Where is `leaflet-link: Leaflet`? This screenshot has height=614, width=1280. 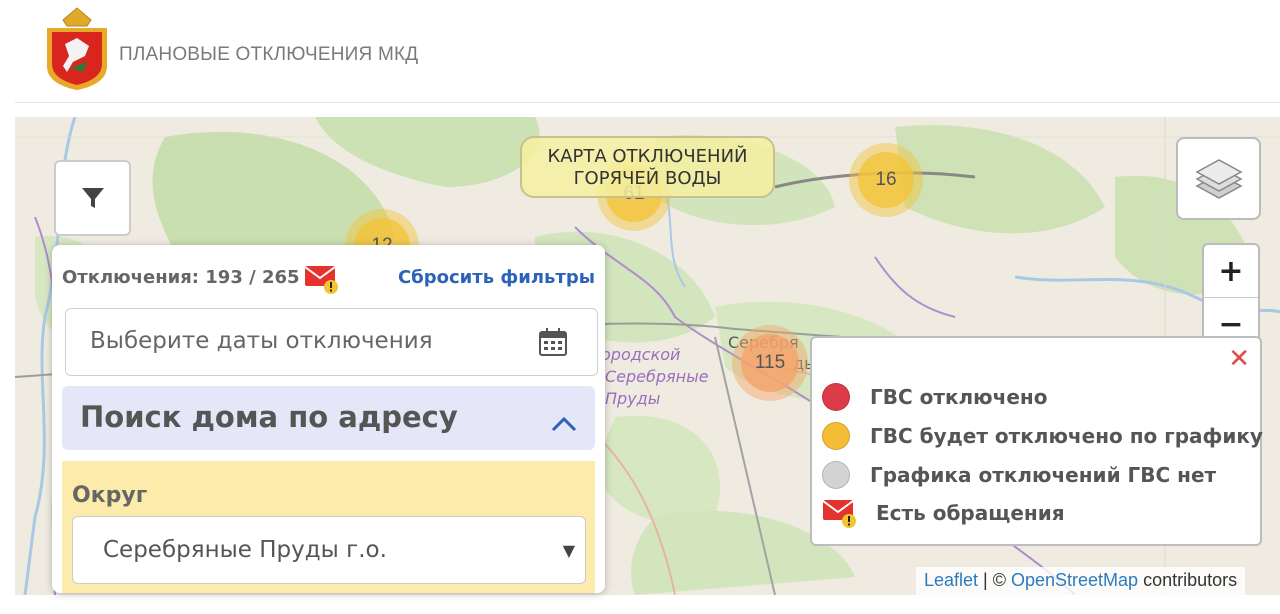 leaflet-link: Leaflet is located at coordinates (951, 580).